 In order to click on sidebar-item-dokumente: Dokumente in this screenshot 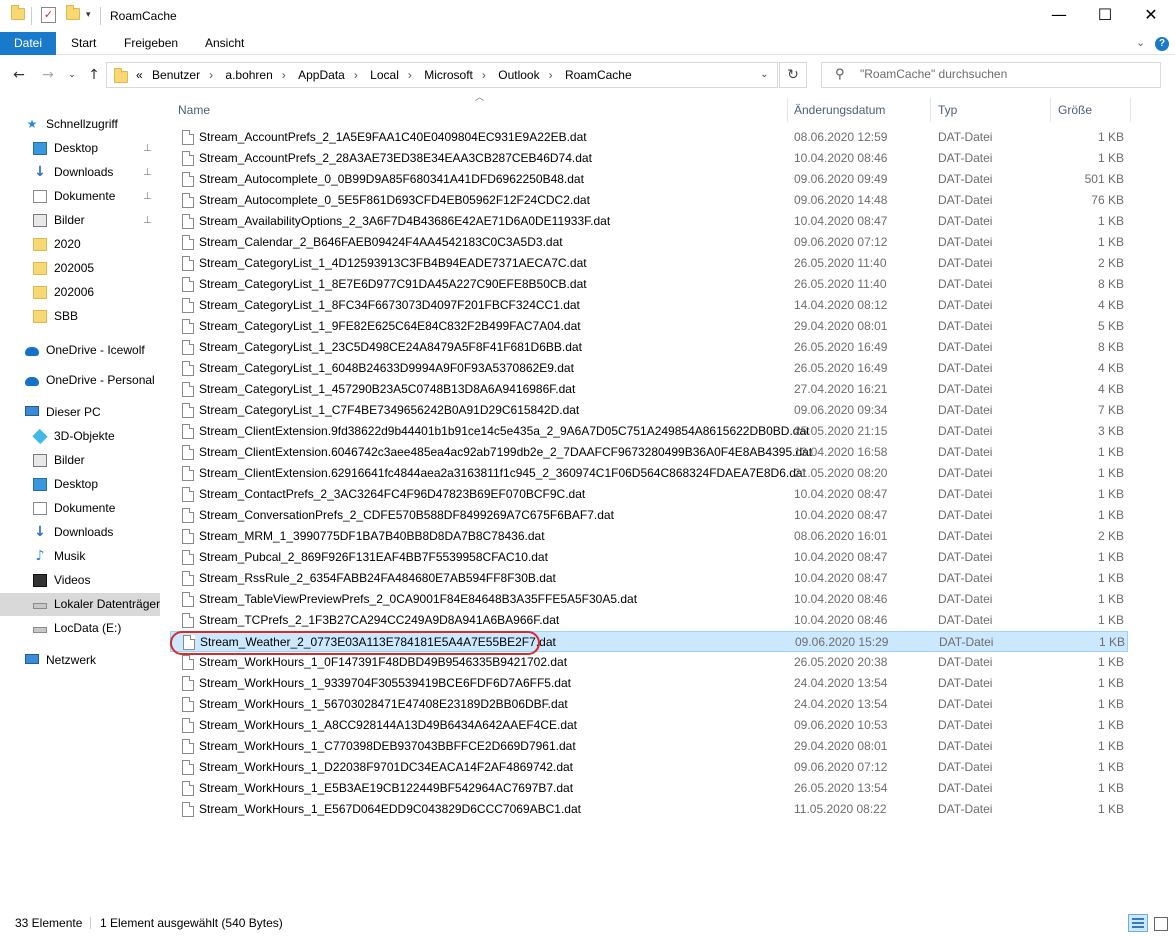, I will do `click(80, 508)`.